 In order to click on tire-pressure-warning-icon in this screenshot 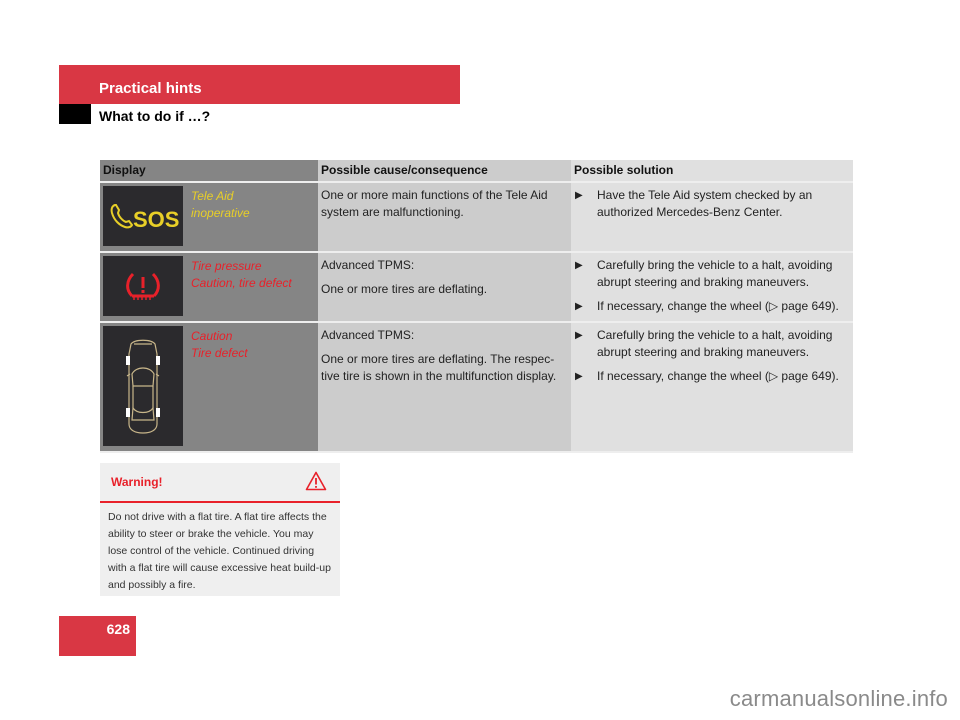, I will do `click(143, 286)`.